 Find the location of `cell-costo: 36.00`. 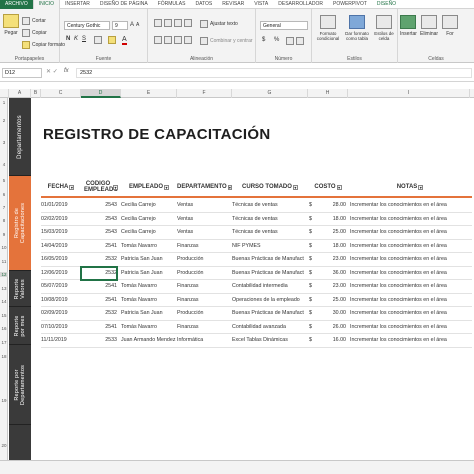

cell-costo: 36.00 is located at coordinates (331, 273).